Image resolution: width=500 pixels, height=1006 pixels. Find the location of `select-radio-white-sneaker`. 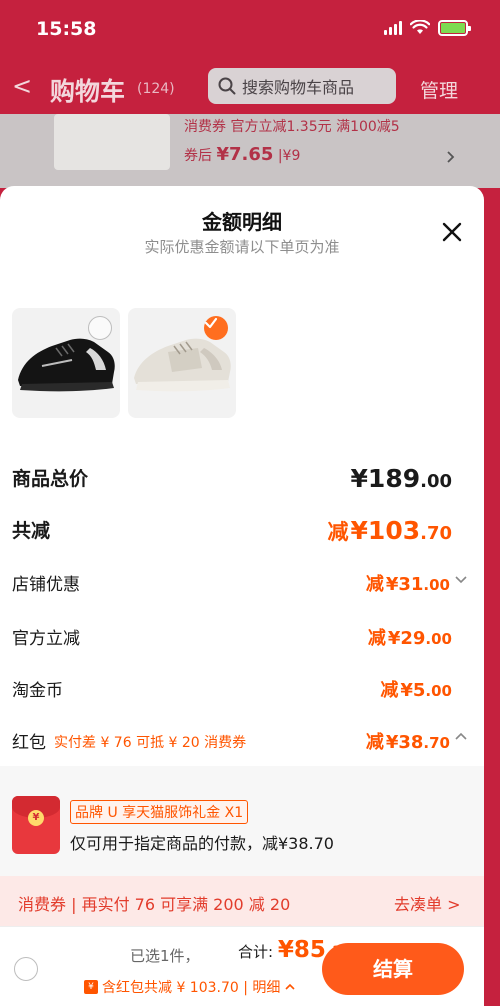

select-radio-white-sneaker is located at coordinates (216, 328).